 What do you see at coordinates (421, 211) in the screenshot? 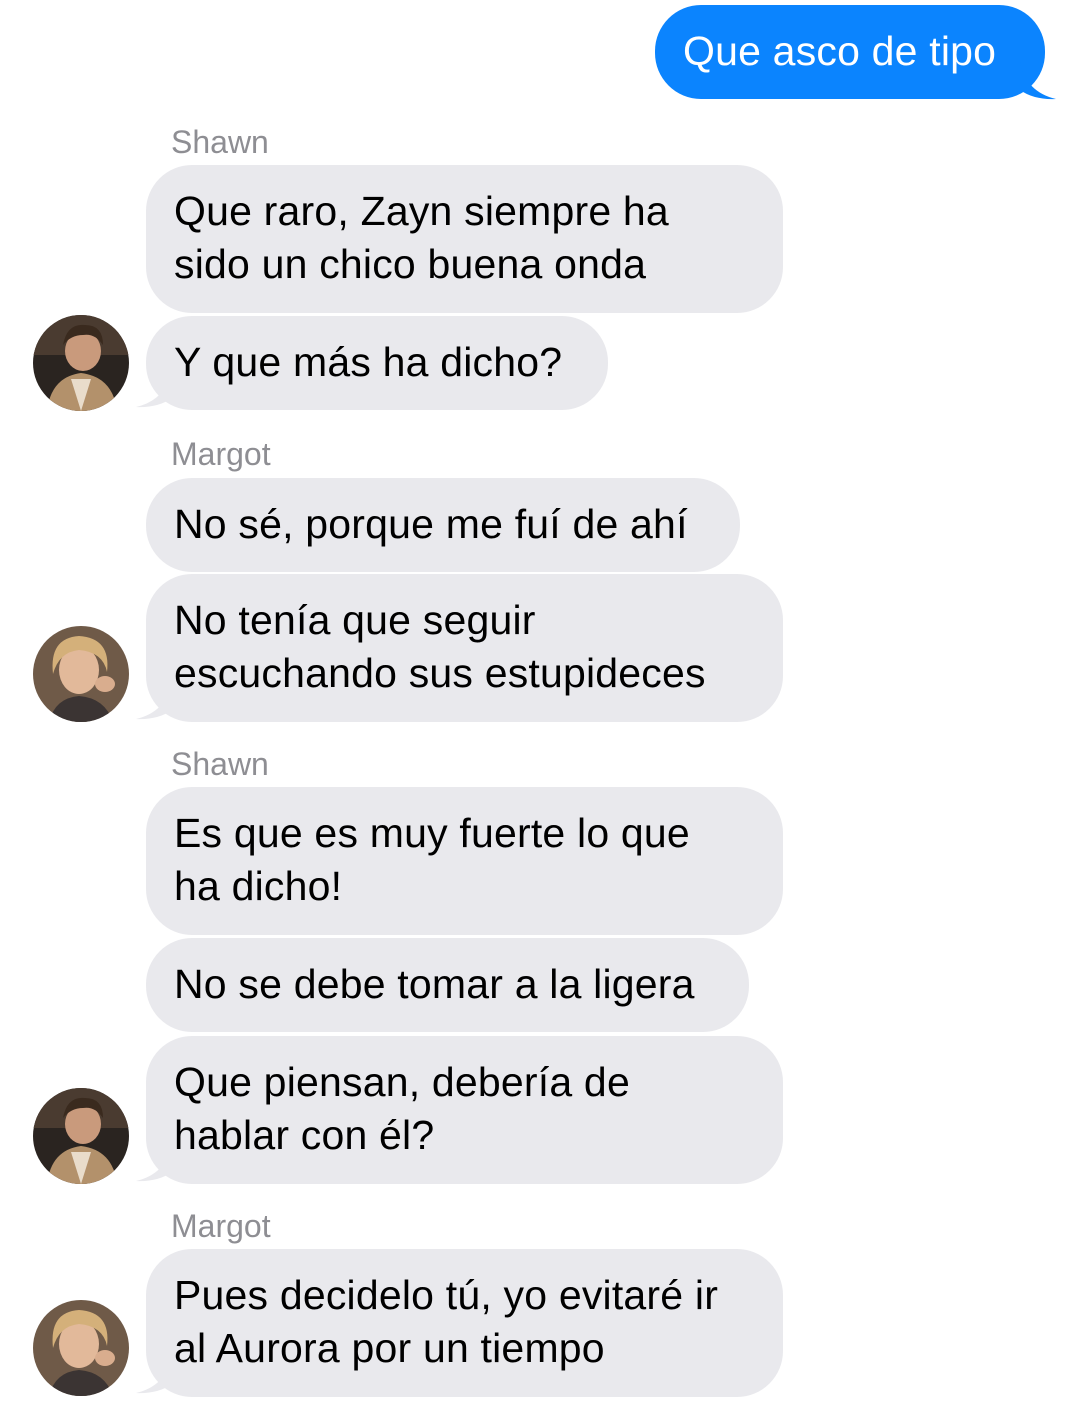
I see `message-text-line: Que raro, Zayn siempre ha` at bounding box center [421, 211].